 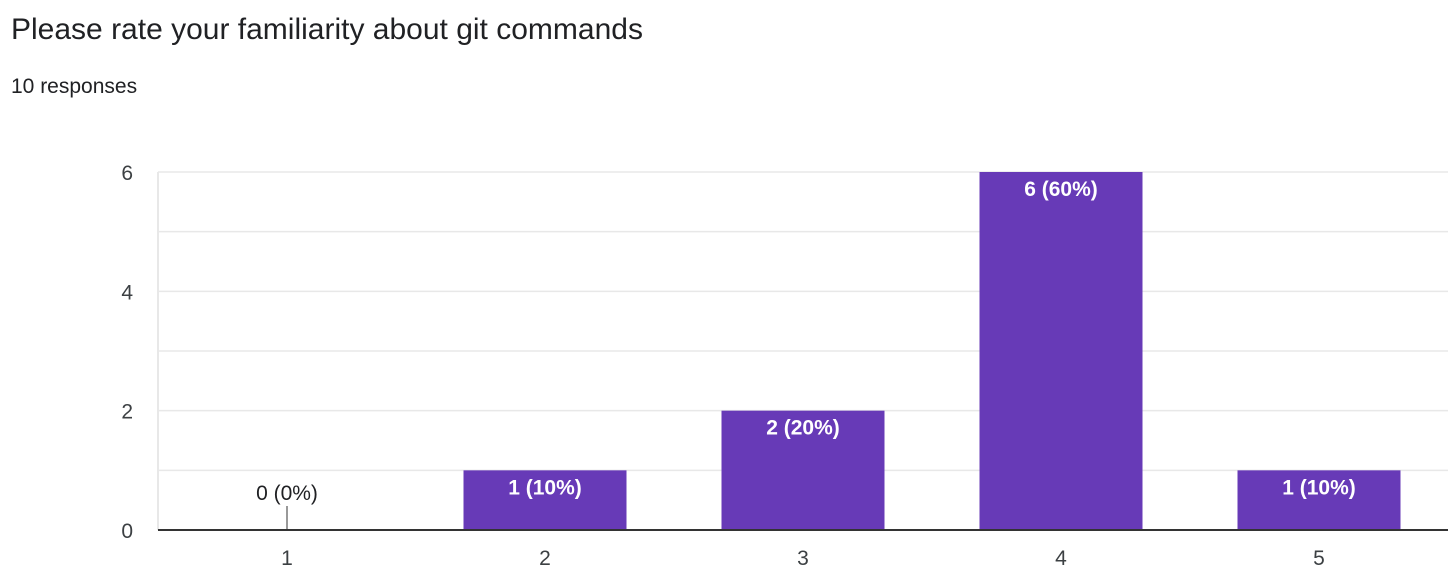 What do you see at coordinates (127, 292) in the screenshot?
I see `y-tick-label: 4` at bounding box center [127, 292].